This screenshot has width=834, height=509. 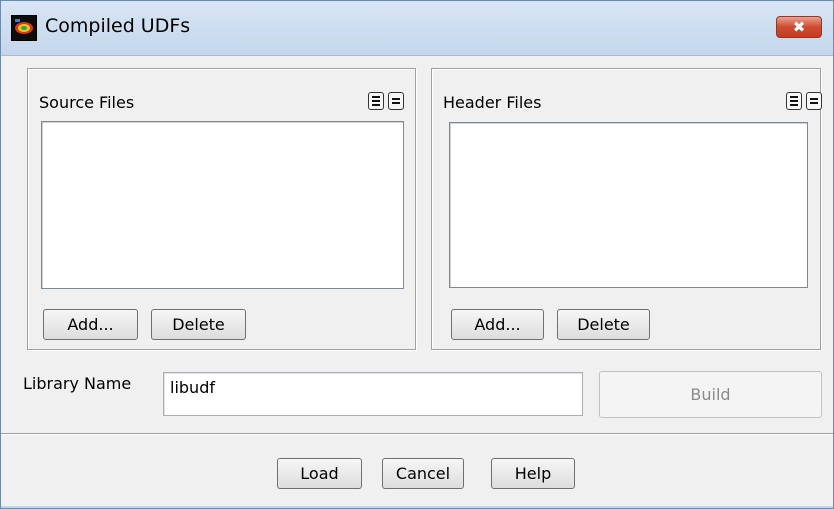 What do you see at coordinates (77, 383) in the screenshot?
I see `library-name-label: Library Name` at bounding box center [77, 383].